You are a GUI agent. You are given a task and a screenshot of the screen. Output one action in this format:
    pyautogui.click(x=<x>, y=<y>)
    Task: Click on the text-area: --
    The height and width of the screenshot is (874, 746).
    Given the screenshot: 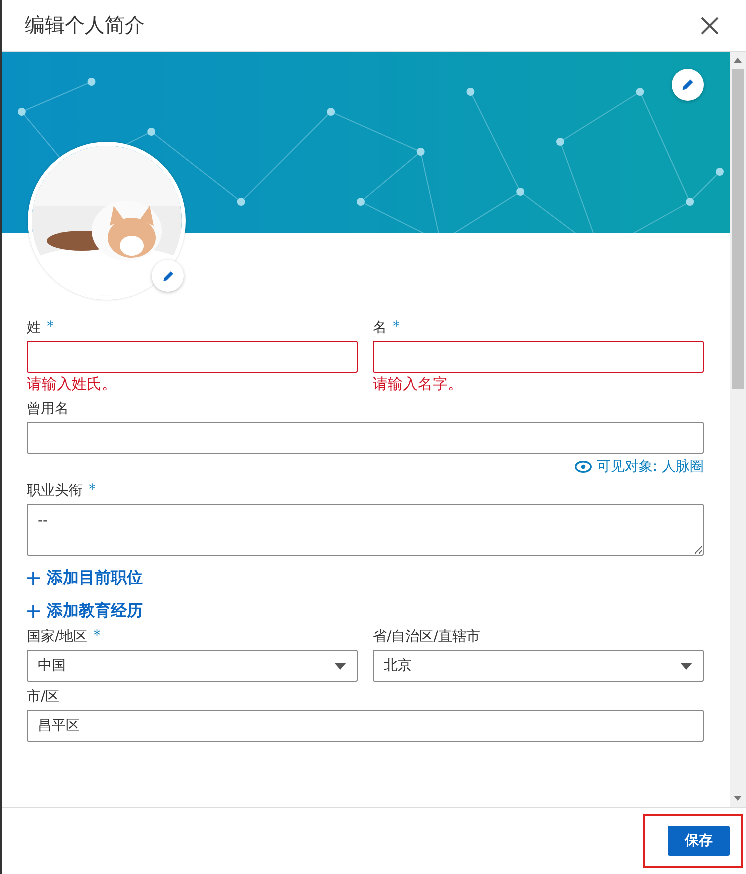 What is the action you would take?
    pyautogui.click(x=365, y=530)
    